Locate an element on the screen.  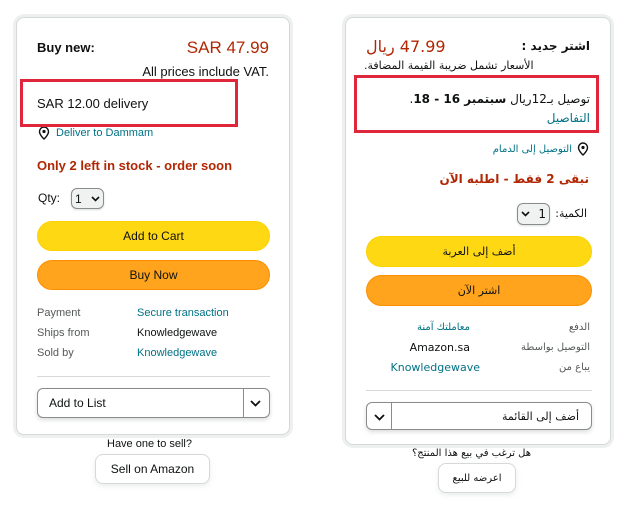
have-one-to-sell-text: Have one to sell? is located at coordinates (149, 444).